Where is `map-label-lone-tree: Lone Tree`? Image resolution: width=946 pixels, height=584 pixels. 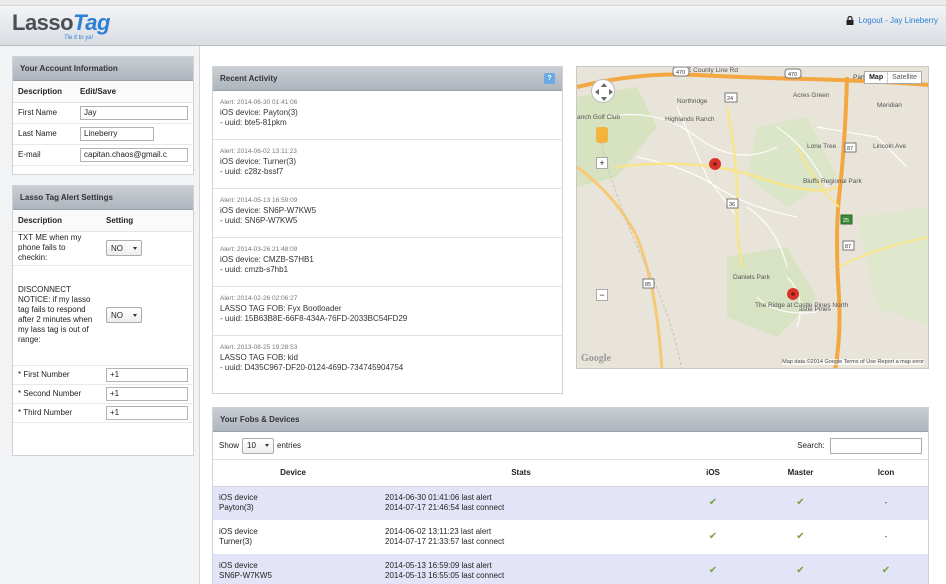 map-label-lone-tree: Lone Tree is located at coordinates (822, 146).